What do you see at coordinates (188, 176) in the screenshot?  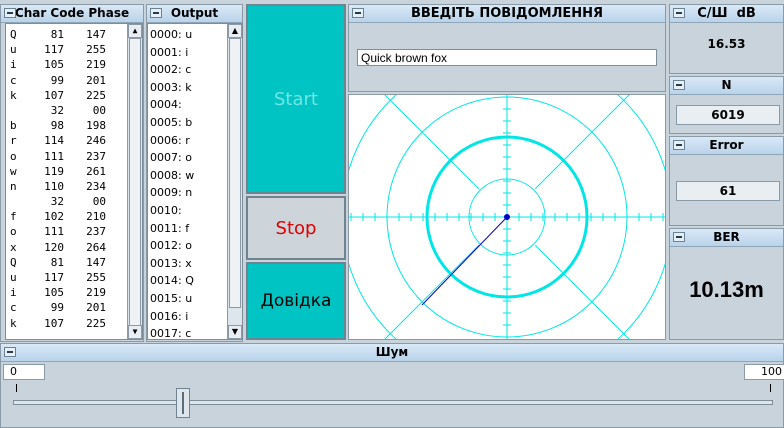 I see `output-row: 0008: w` at bounding box center [188, 176].